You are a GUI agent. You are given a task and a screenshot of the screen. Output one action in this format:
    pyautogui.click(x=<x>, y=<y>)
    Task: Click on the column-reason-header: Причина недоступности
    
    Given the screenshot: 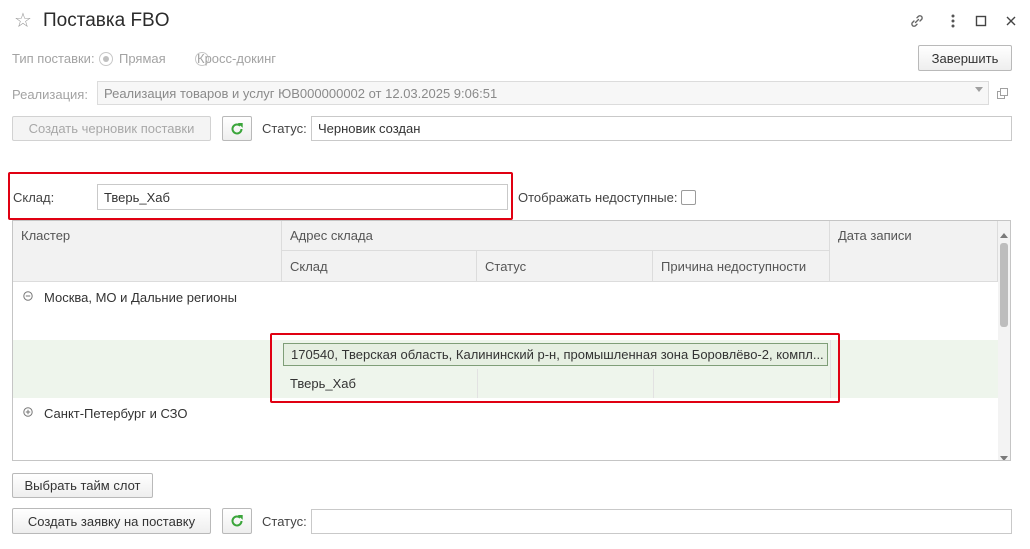 What is the action you would take?
    pyautogui.click(x=741, y=266)
    